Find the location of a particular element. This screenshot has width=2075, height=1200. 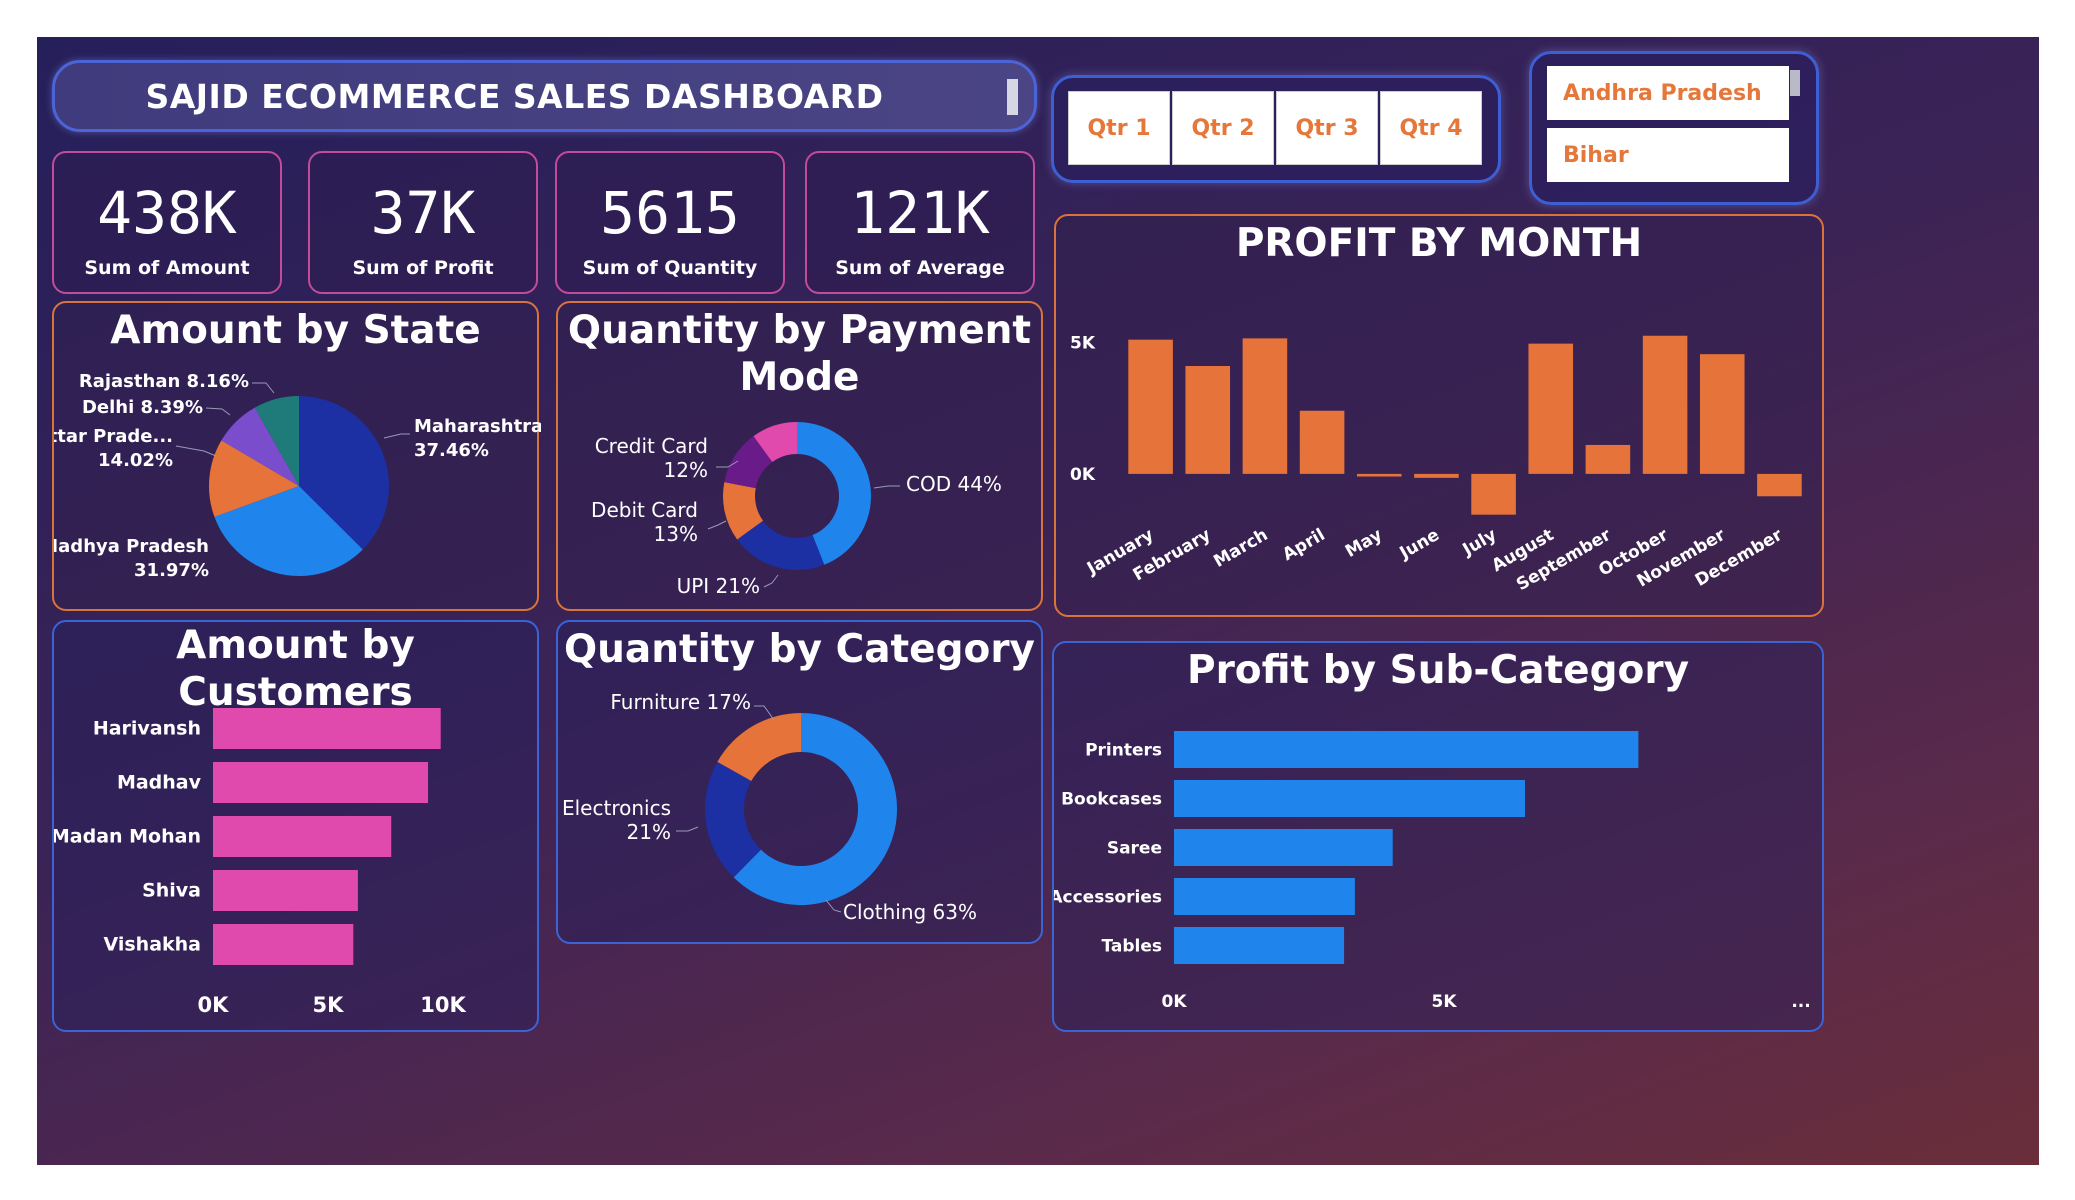

dashboard-title-bar: SAJID ECOMMERCE SALES DASHBOARD is located at coordinates (544, 96).